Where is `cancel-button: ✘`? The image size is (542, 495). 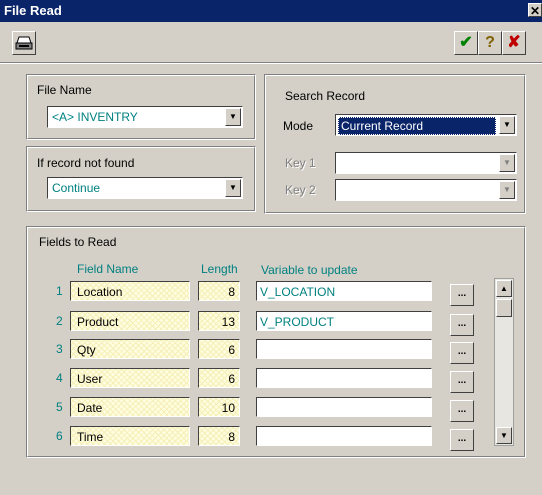
cancel-button: ✘ is located at coordinates (514, 43).